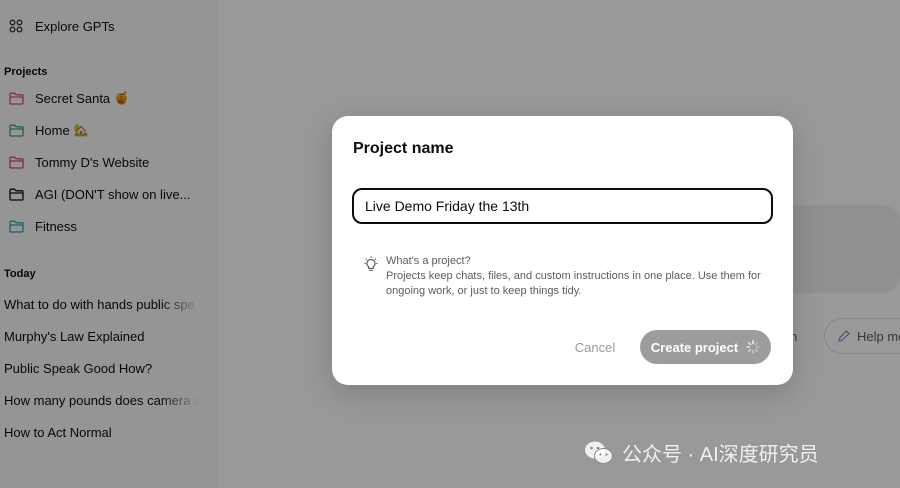 This screenshot has width=900, height=488. What do you see at coordinates (599, 452) in the screenshot?
I see `wechat-icon` at bounding box center [599, 452].